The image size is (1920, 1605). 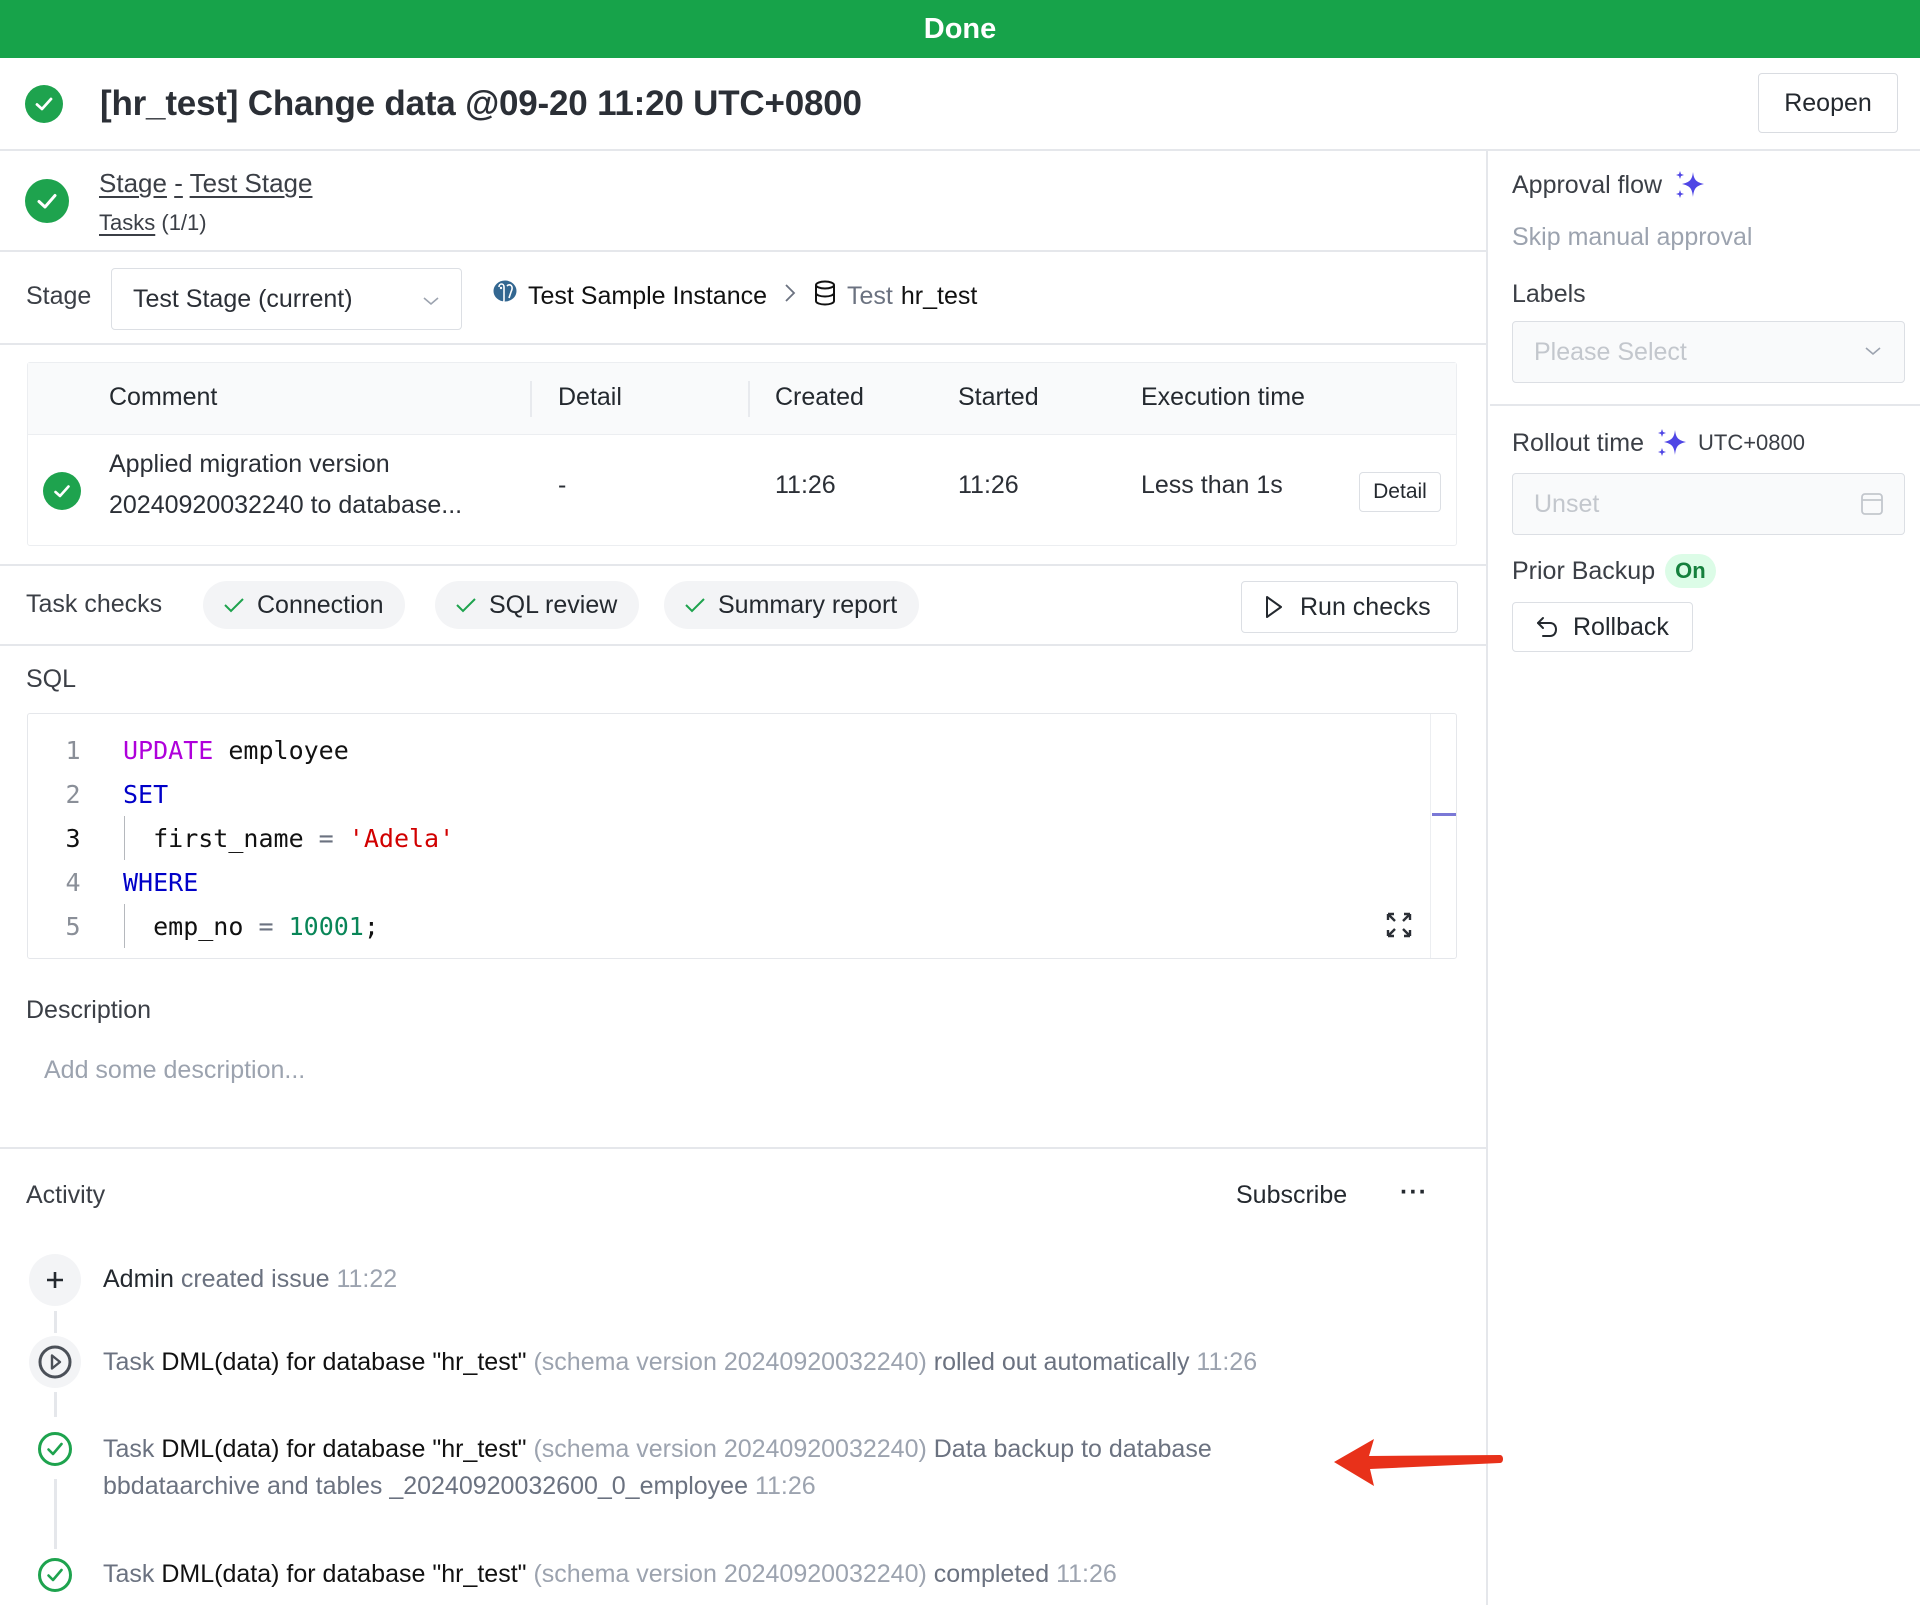 What do you see at coordinates (73, 750) in the screenshot?
I see `line-number: 1` at bounding box center [73, 750].